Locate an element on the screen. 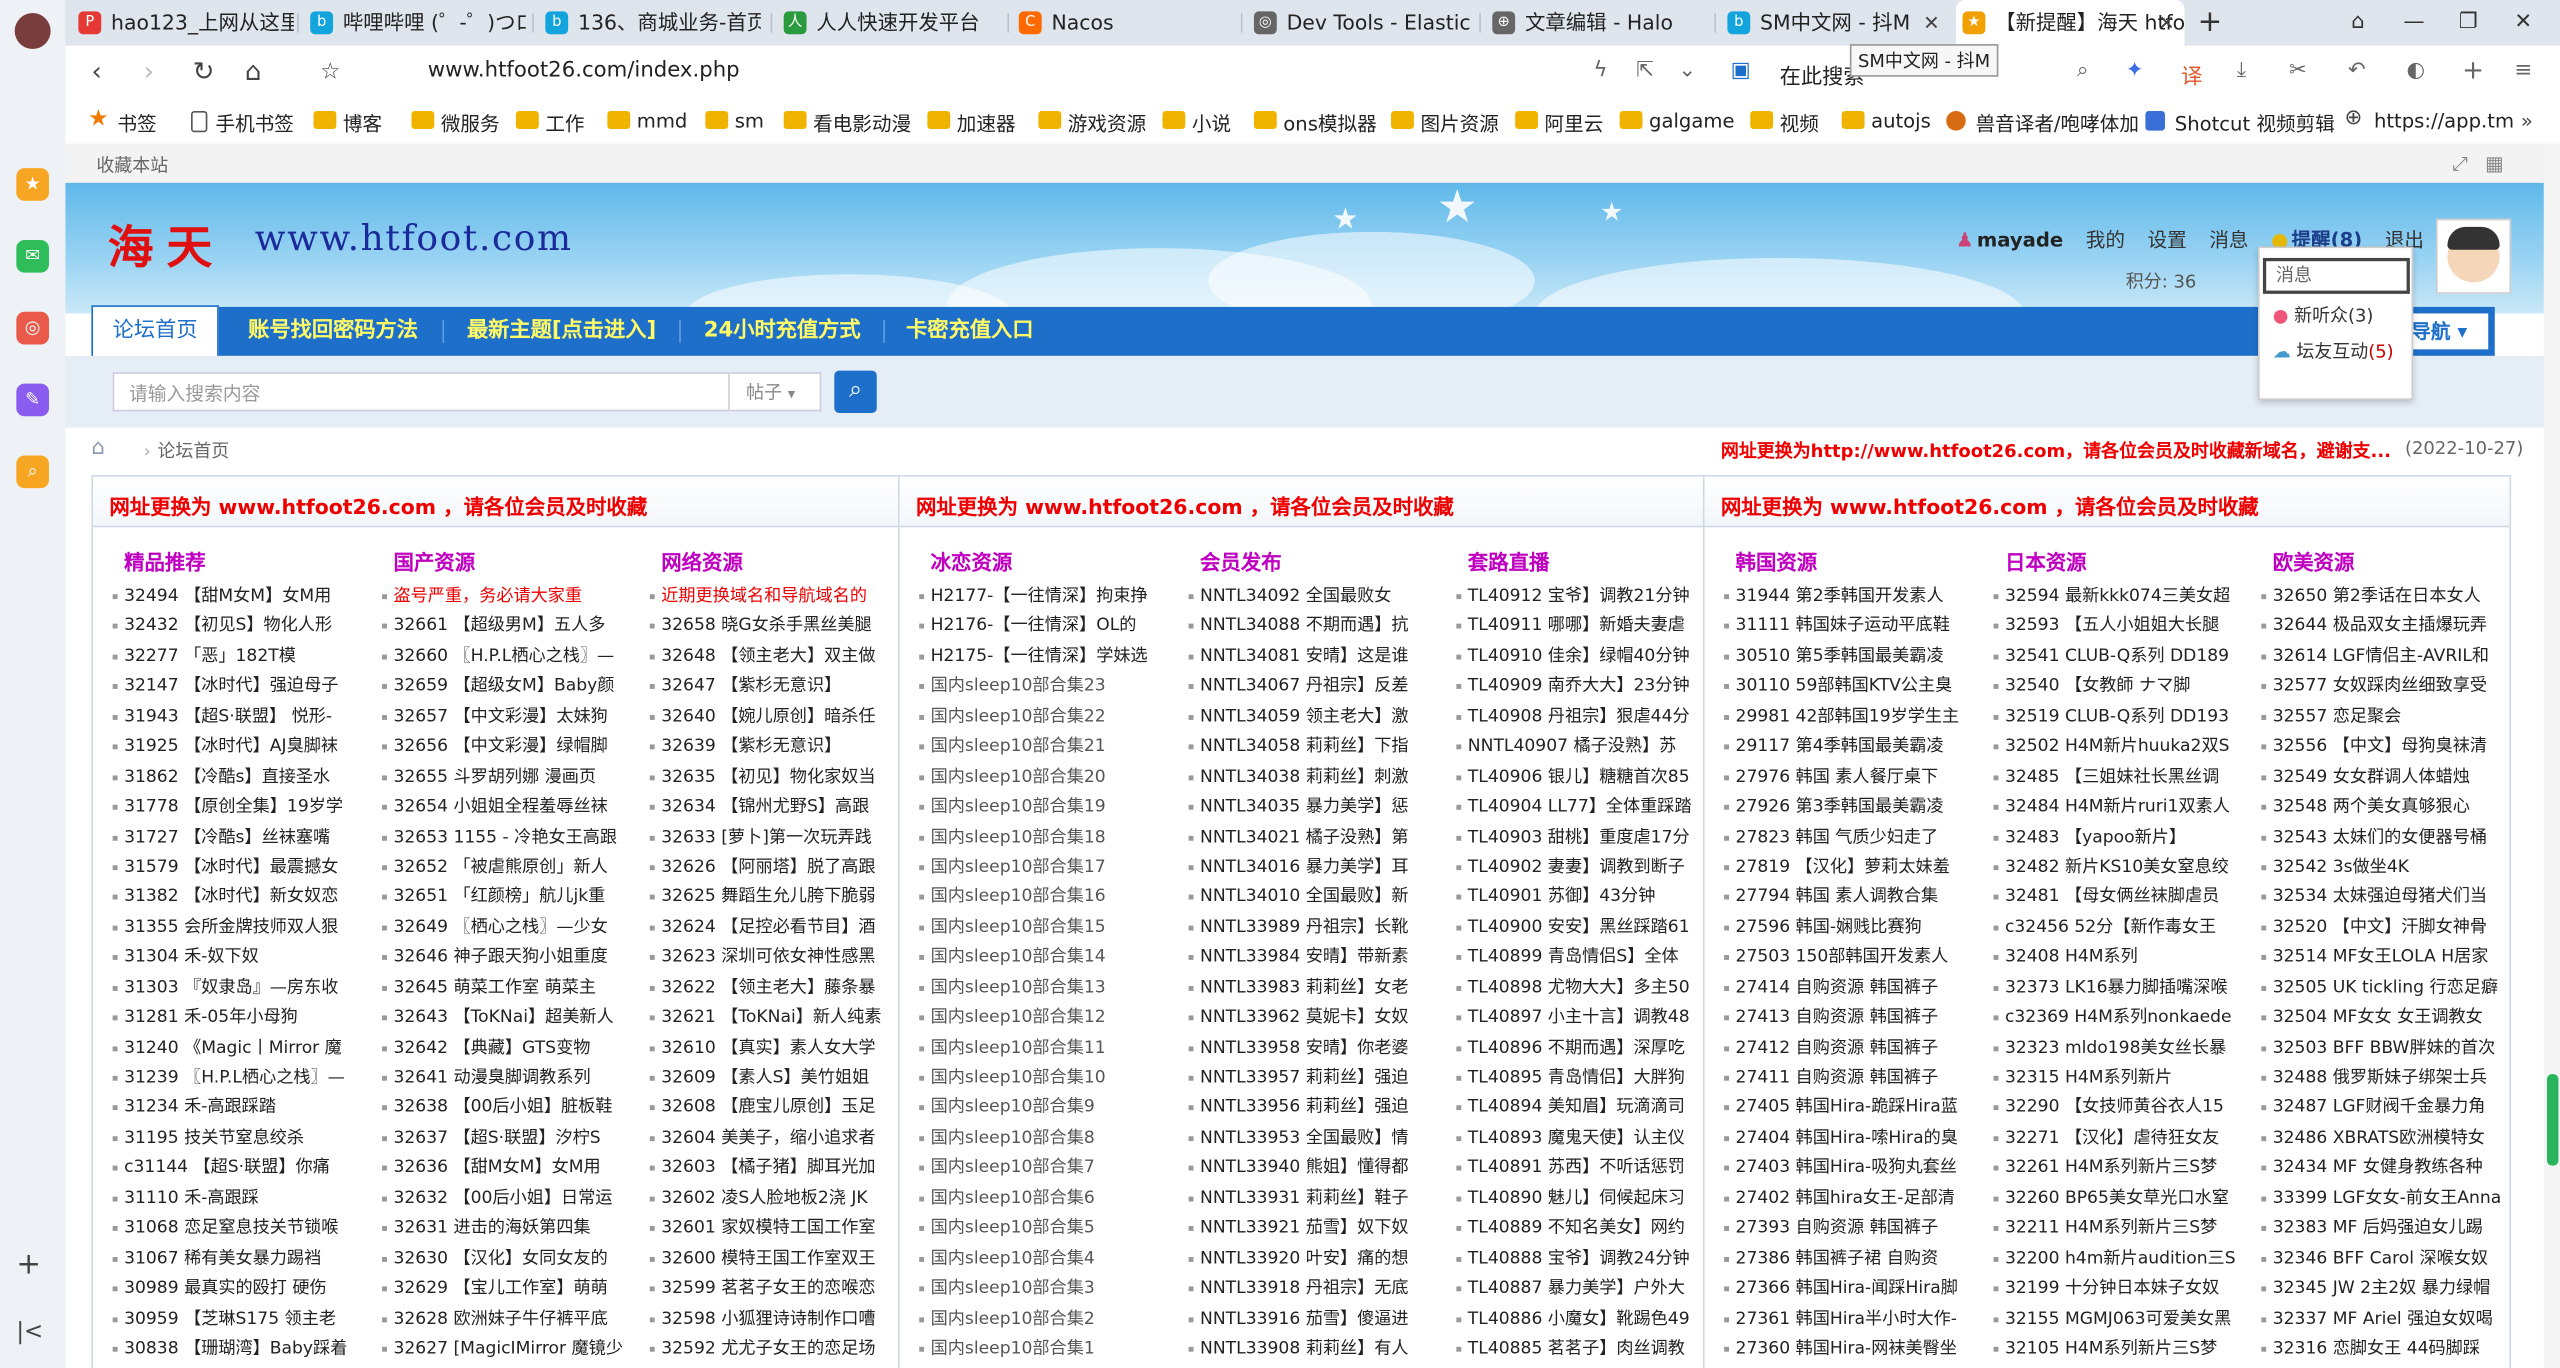 This screenshot has height=1368, width=2560. nav-latest-topics: 最新主题[点击进入] is located at coordinates (561, 331).